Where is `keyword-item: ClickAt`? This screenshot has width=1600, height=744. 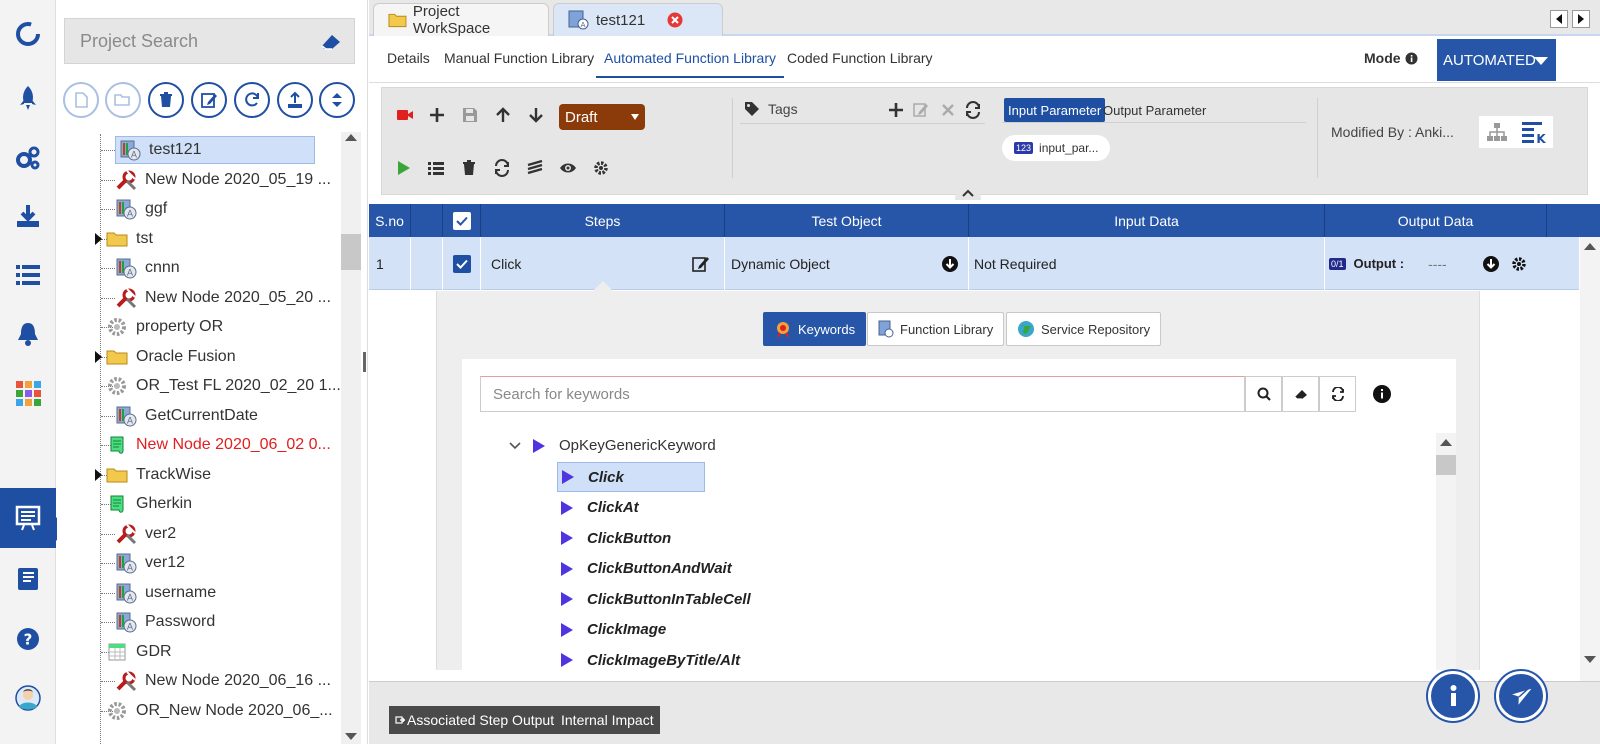 keyword-item: ClickAt is located at coordinates (598, 508).